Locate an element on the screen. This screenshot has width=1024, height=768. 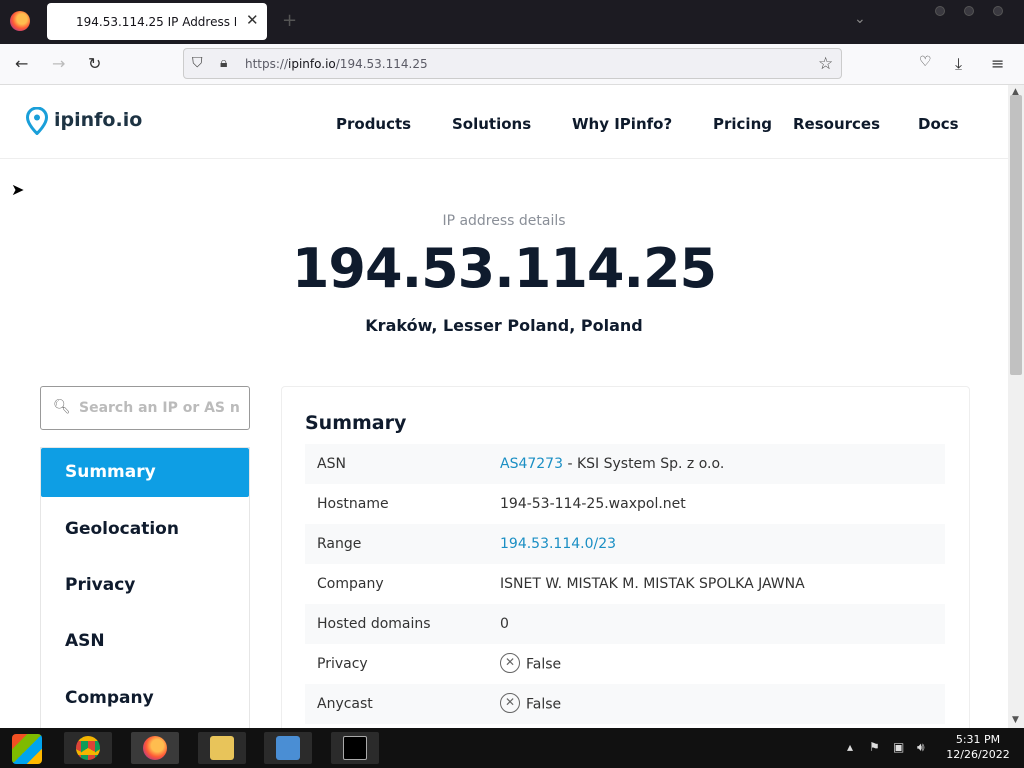
browser-tab: 194.53.114.25 IP Address Details ✕ is located at coordinates (157, 21).